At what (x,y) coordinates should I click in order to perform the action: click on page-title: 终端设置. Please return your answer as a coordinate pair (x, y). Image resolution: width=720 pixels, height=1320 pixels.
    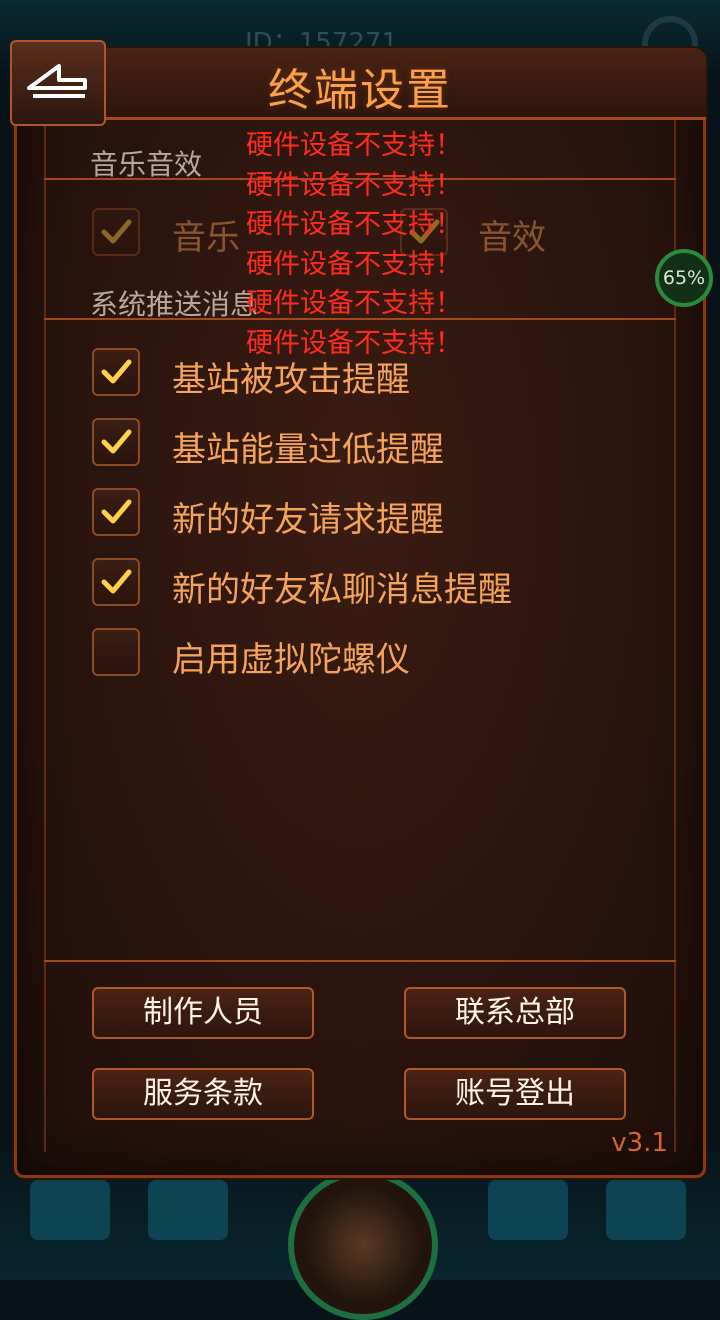
    Looking at the image, I should click on (360, 90).